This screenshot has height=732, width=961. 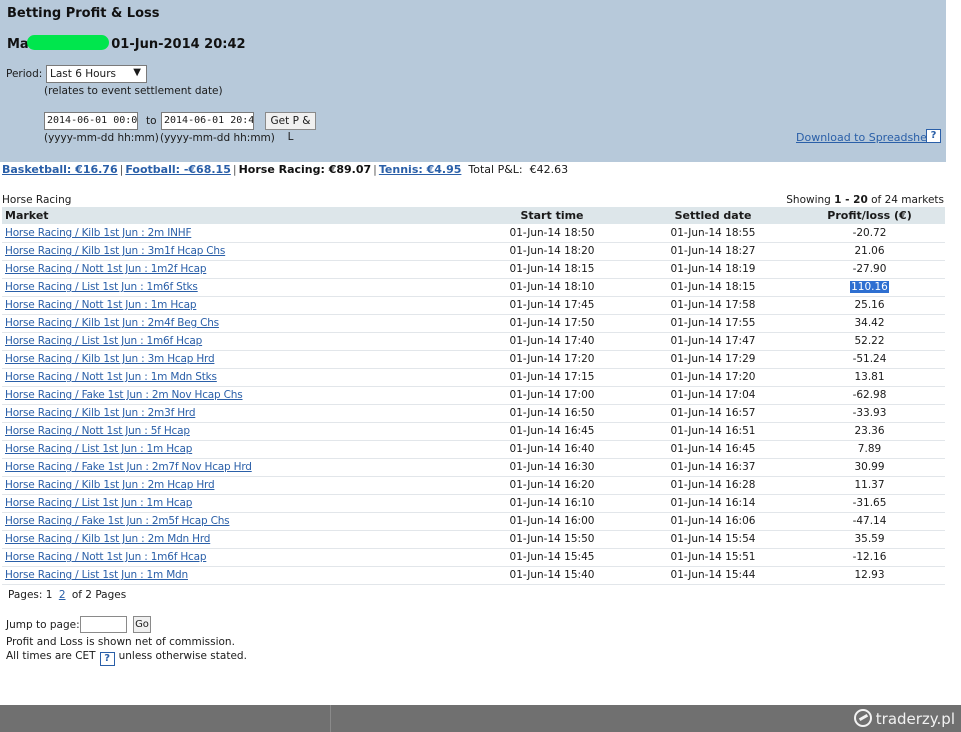 I want to click on get-pl-button: Get P & L, so click(x=290, y=127).